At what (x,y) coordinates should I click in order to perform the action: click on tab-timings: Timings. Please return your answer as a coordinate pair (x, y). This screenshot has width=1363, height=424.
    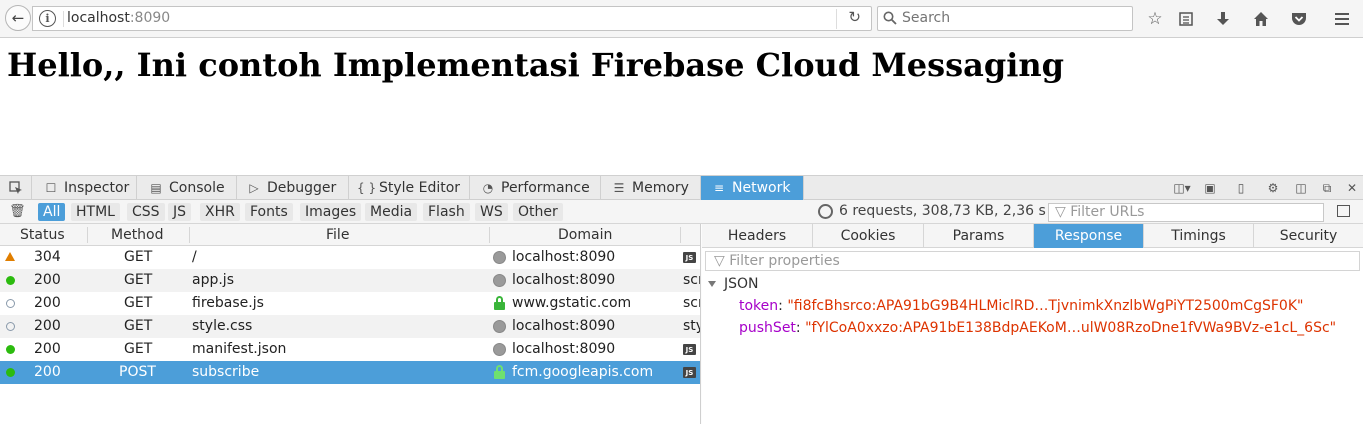
    Looking at the image, I should click on (1199, 236).